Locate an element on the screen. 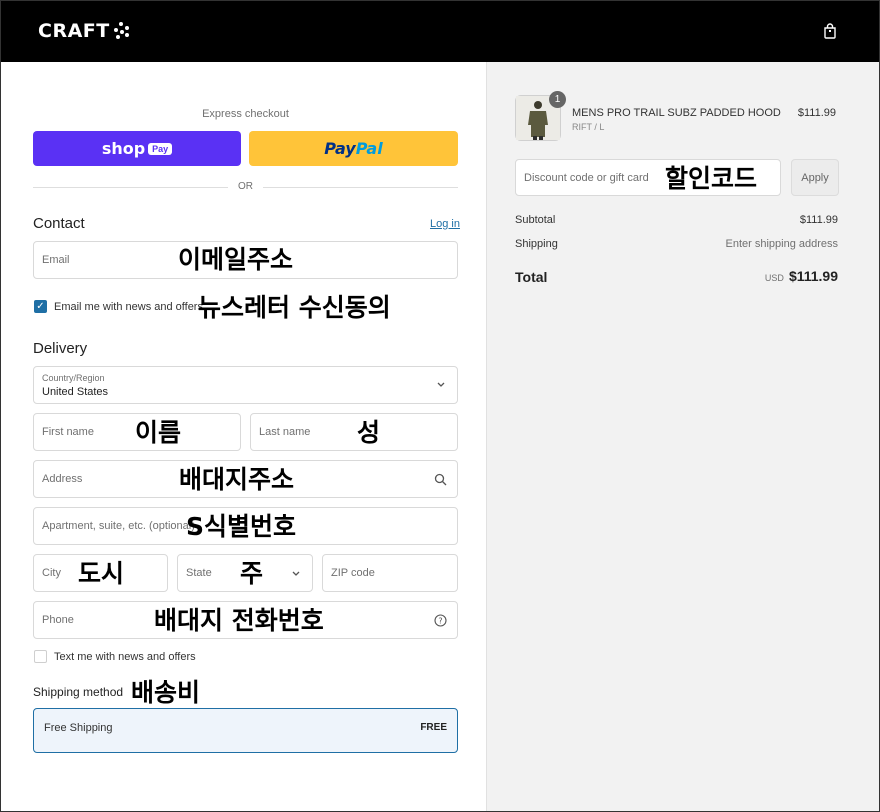  shipping-method-title: Shipping method is located at coordinates (78, 692).